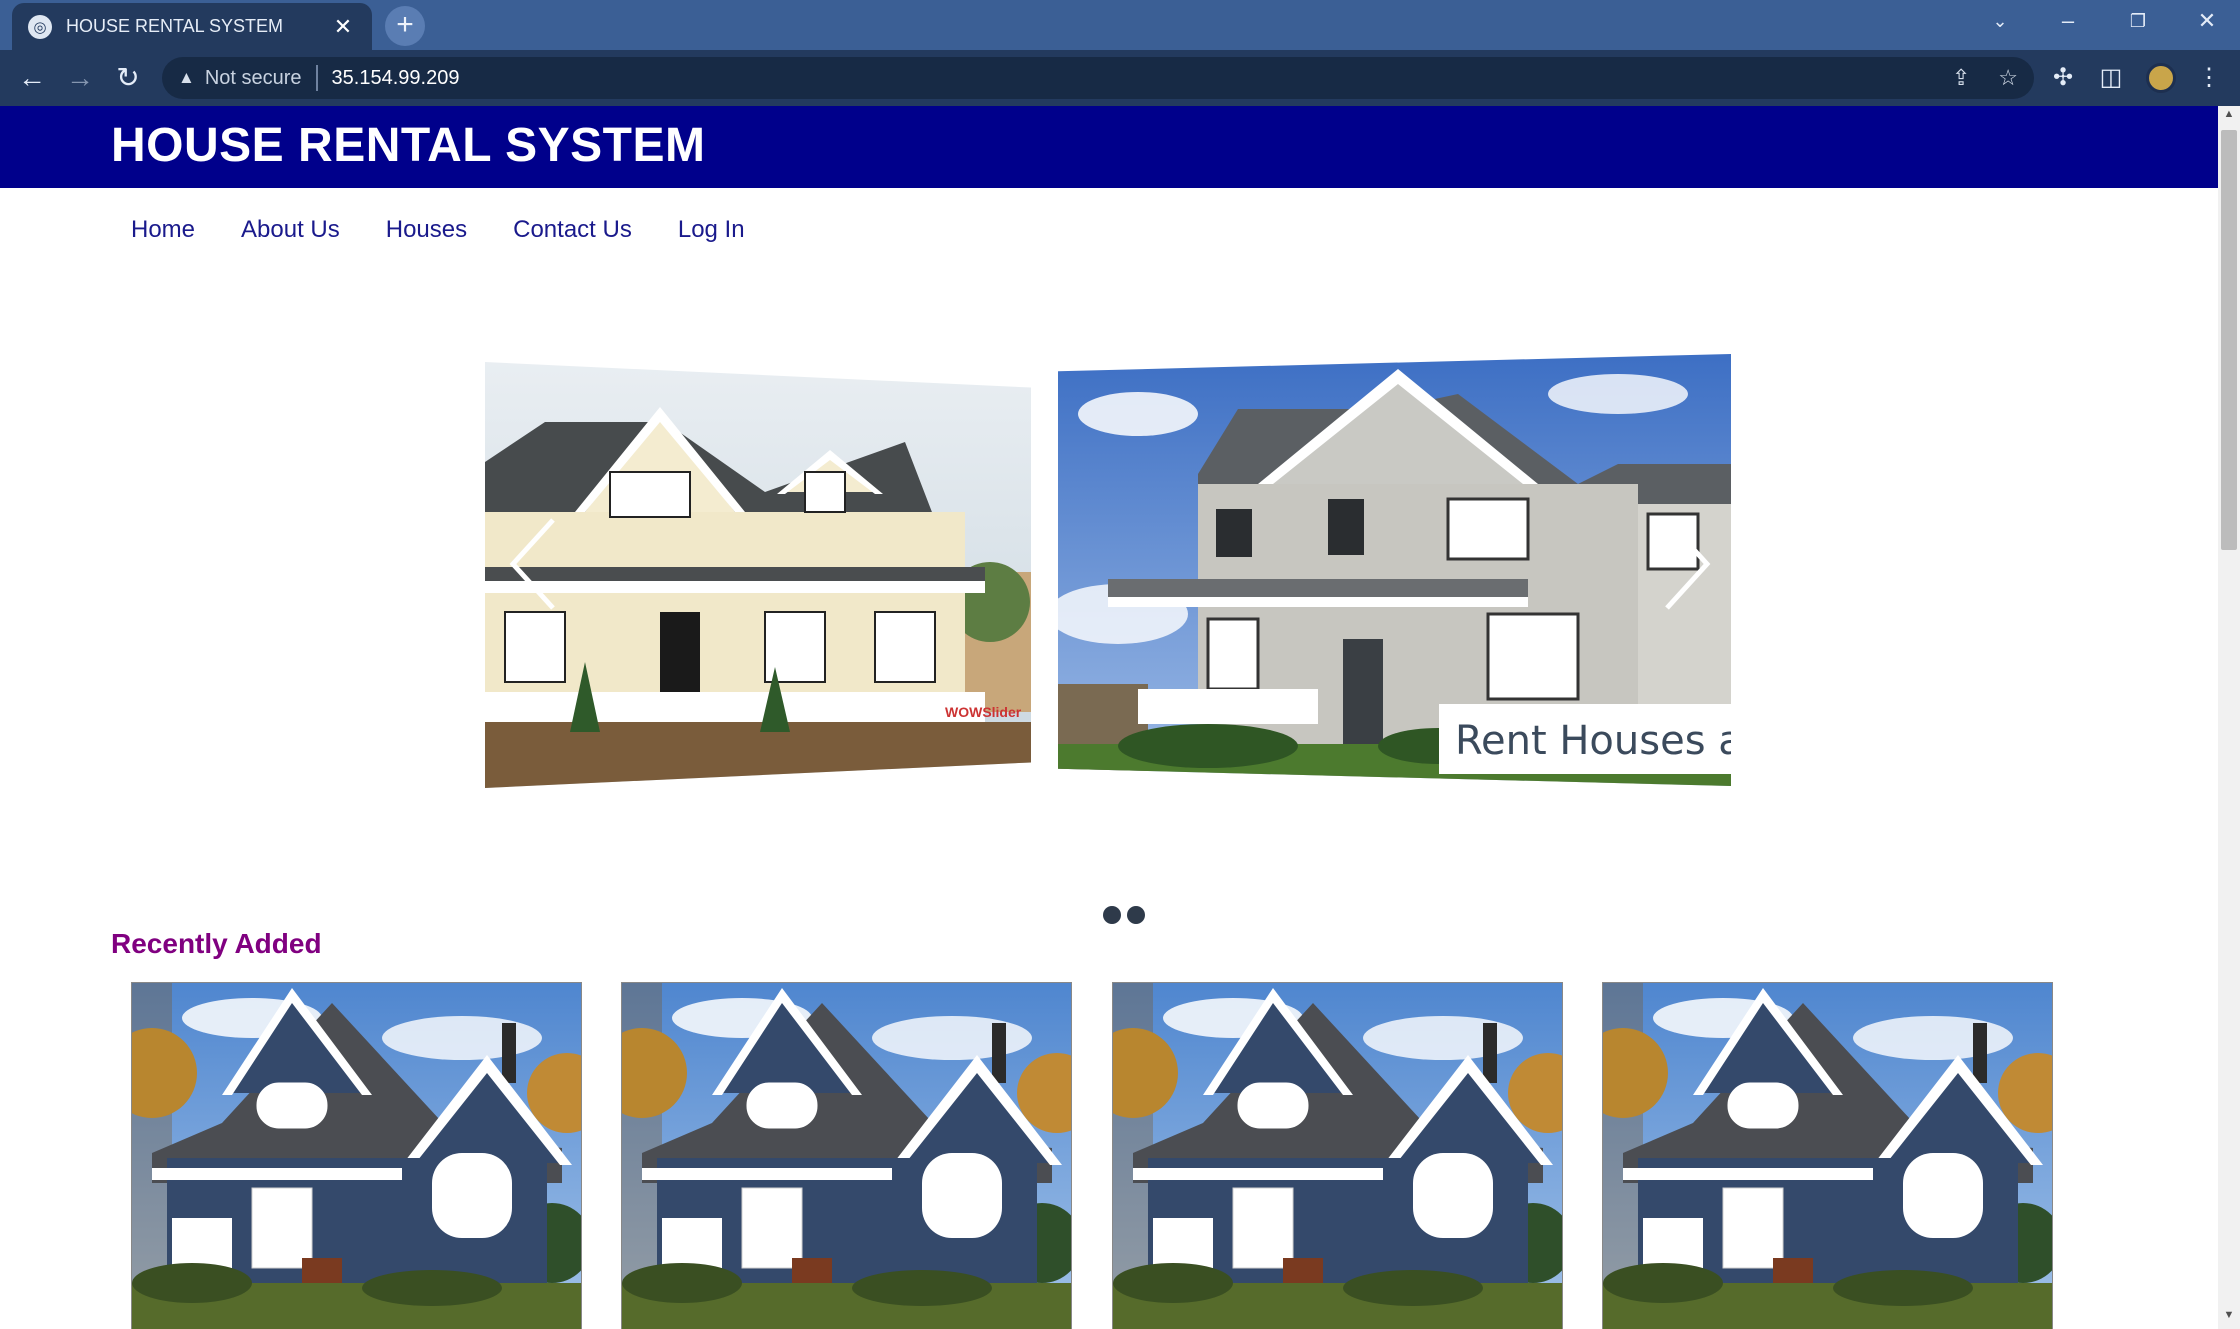 Image resolution: width=2240 pixels, height=1329 pixels. I want to click on browser-tab: ◎ HOUSE RENTAL SYSTEM ✕, so click(192, 26).